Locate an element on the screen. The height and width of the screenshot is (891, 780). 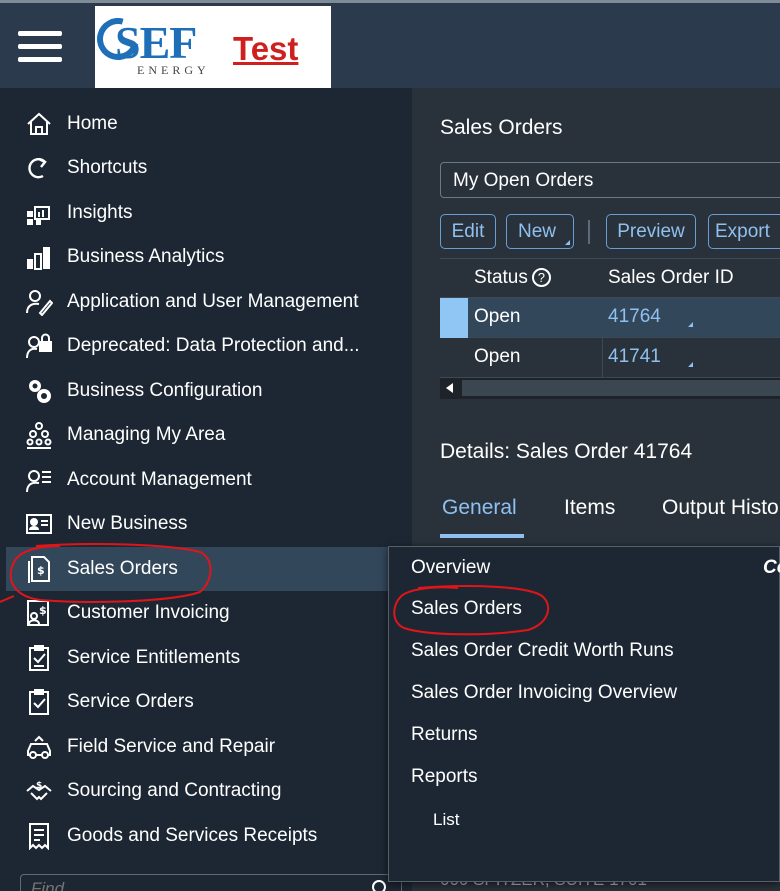
sidebar-item-application-user-management: Application and User Management is located at coordinates (209, 302).